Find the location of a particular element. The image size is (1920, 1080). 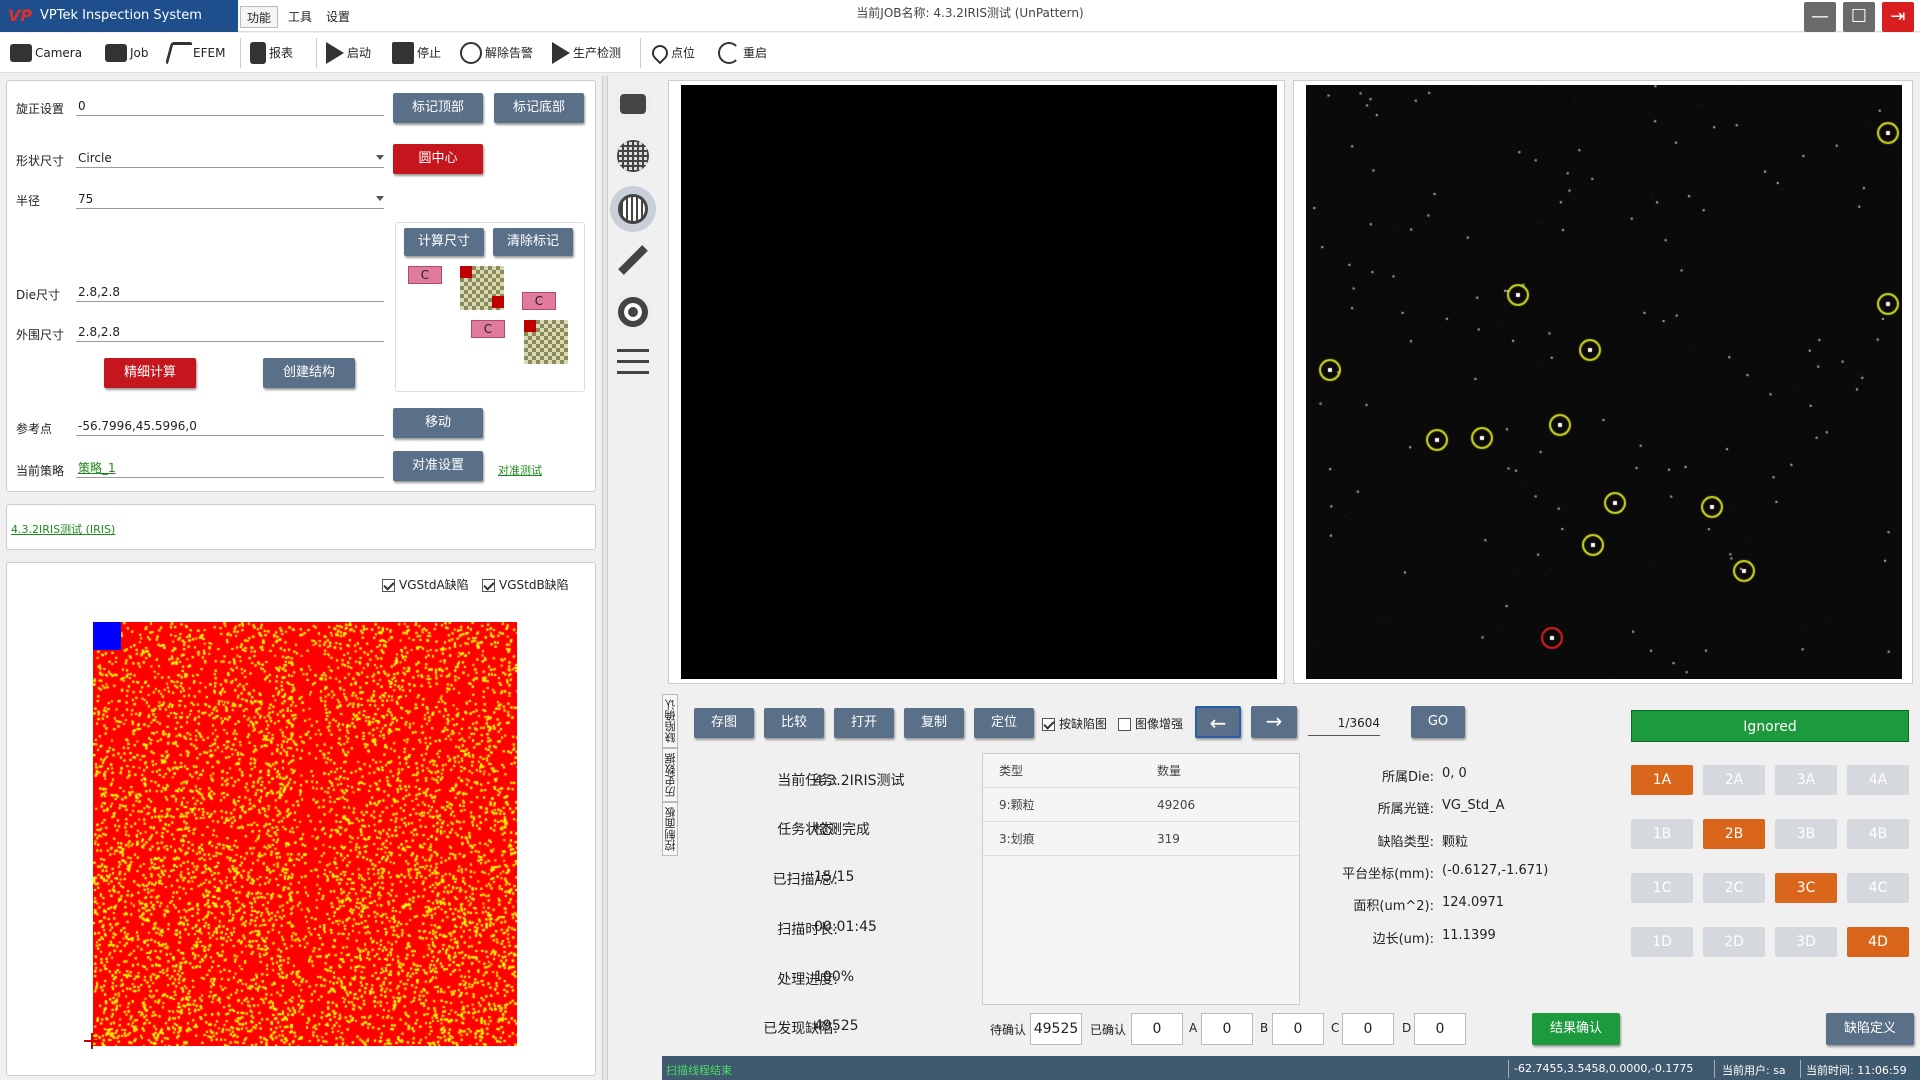

grade-button-1b: 1B is located at coordinates (1662, 834).